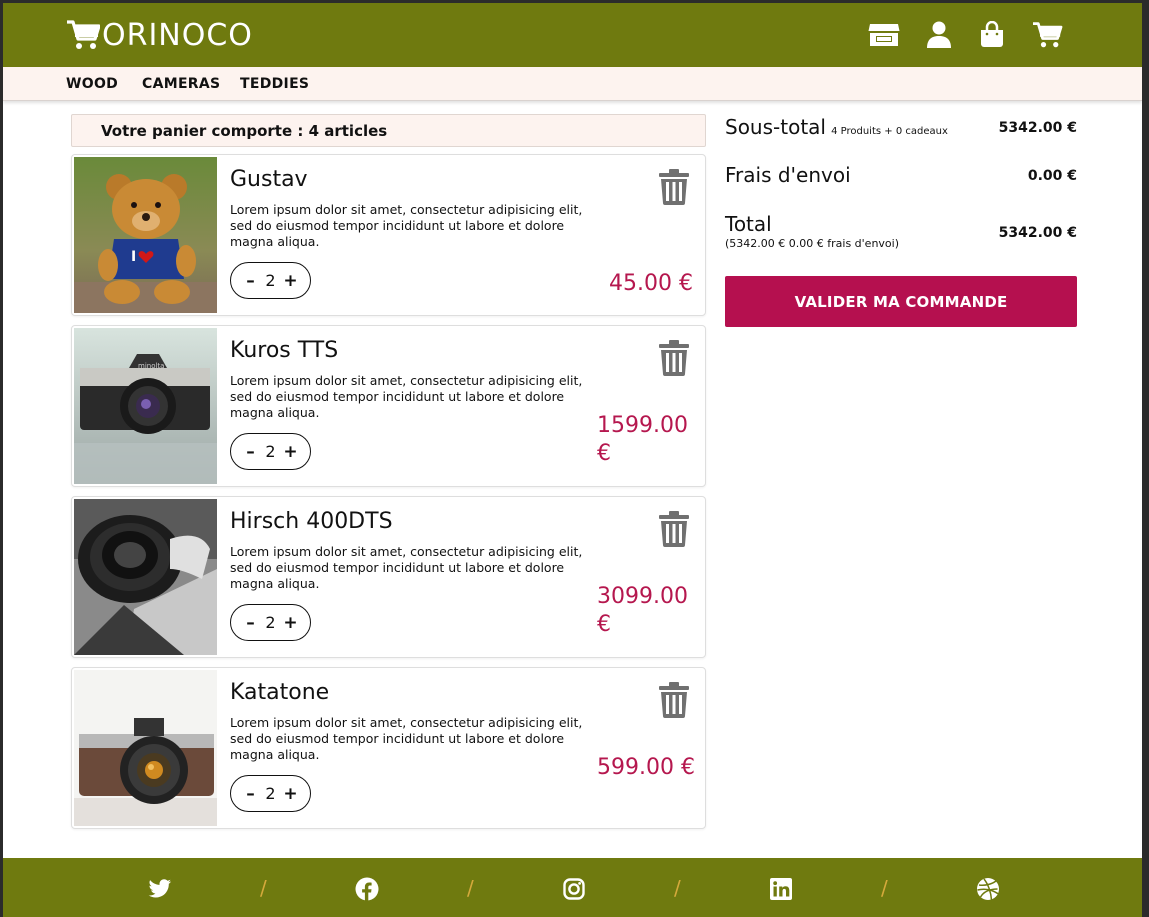  I want to click on brown-camera-image, so click(145, 748).